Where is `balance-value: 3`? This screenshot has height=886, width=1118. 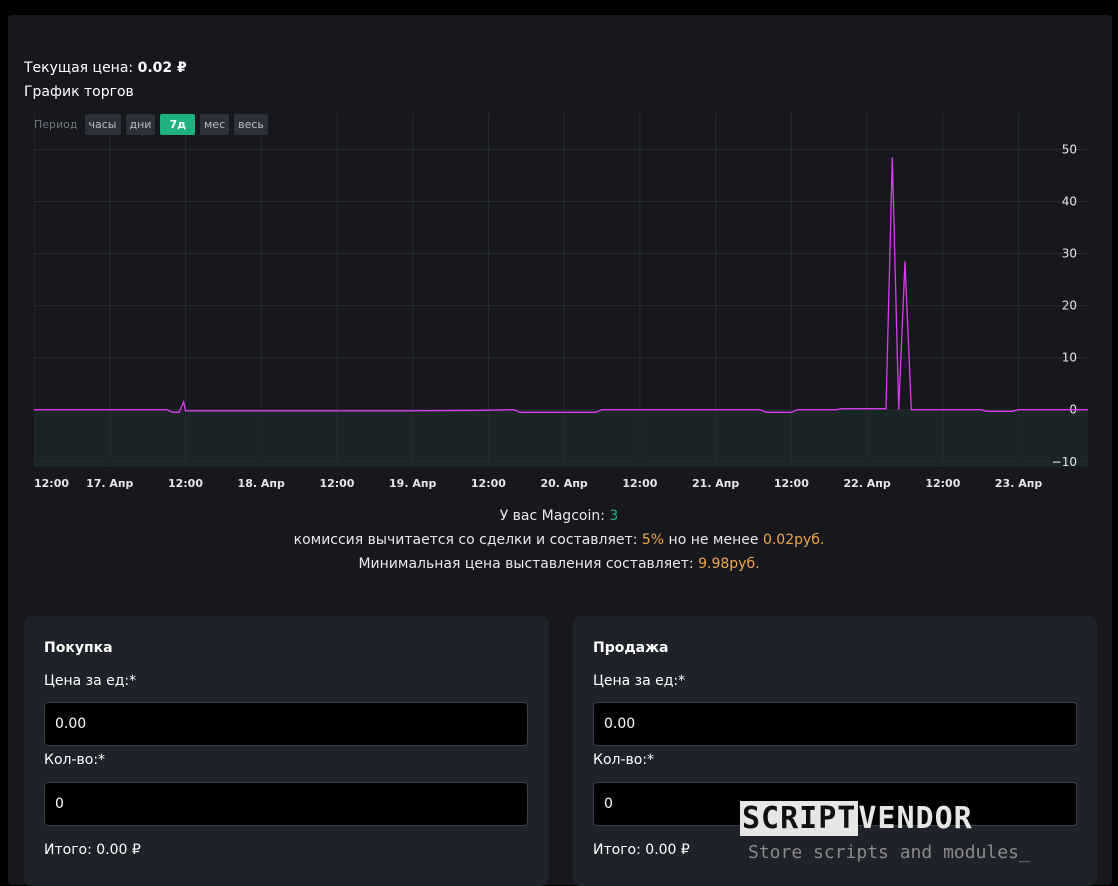 balance-value: 3 is located at coordinates (614, 516).